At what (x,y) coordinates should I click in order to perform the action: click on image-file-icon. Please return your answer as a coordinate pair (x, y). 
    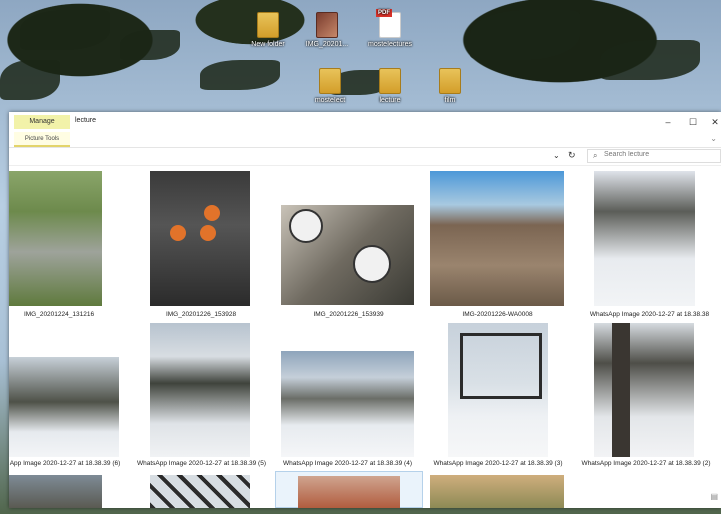
    Looking at the image, I should click on (327, 25).